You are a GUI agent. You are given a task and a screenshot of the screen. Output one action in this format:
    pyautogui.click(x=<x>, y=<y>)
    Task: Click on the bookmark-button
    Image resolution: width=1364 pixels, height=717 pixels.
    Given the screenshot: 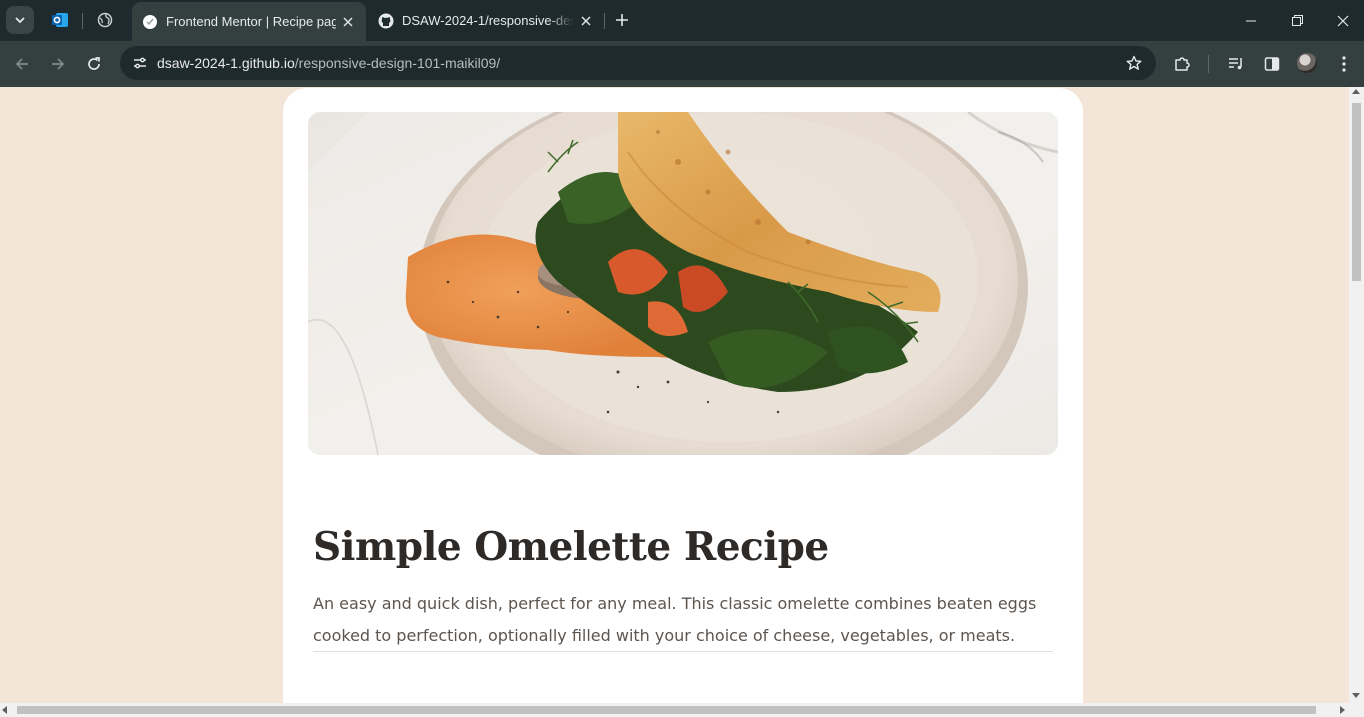 What is the action you would take?
    pyautogui.click(x=1134, y=63)
    